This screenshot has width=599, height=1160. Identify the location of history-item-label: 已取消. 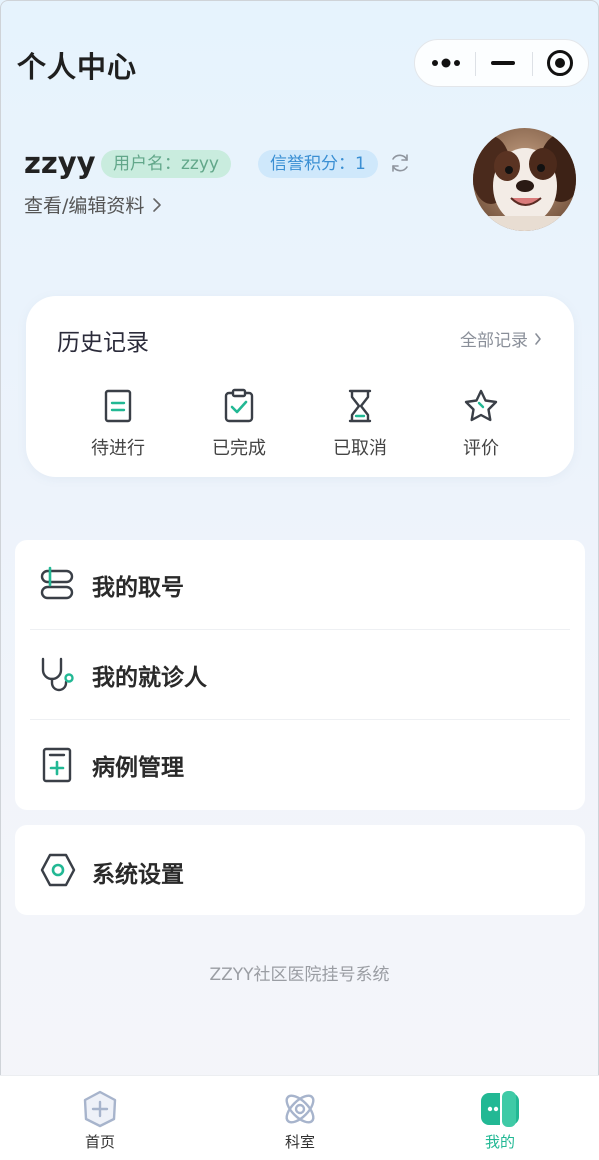
(360, 448).